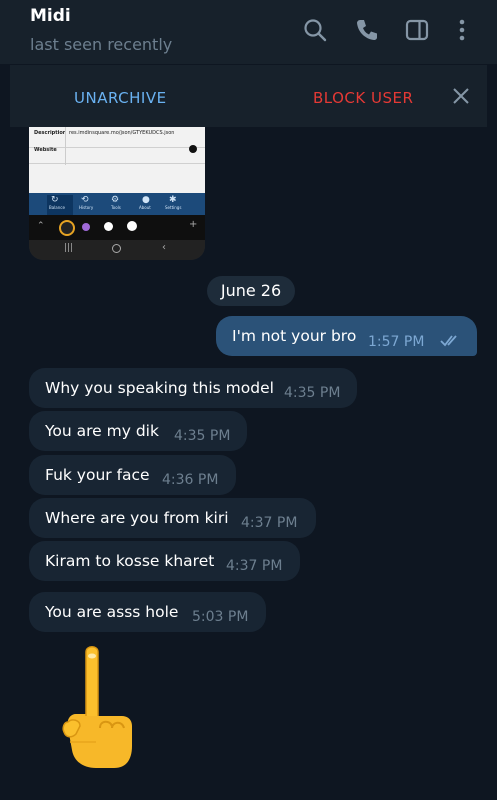 The height and width of the screenshot is (800, 497). Describe the element at coordinates (193, 224) in the screenshot. I see `plus-icon: +` at that location.